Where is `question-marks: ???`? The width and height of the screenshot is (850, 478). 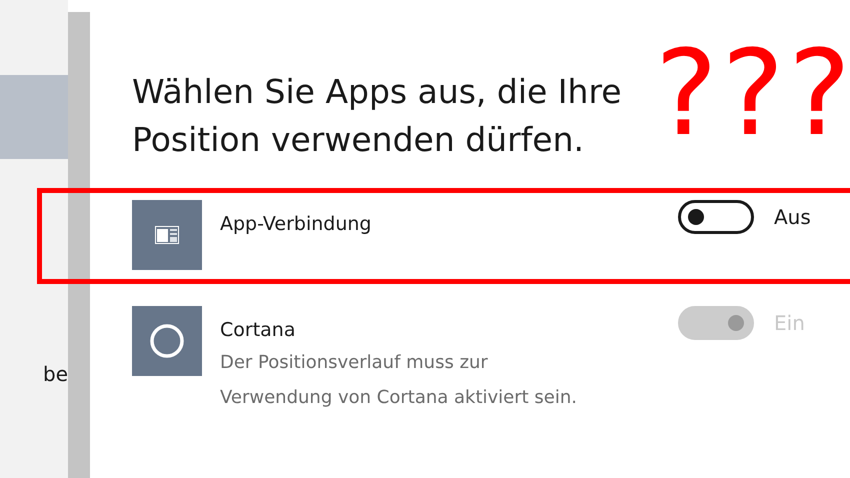
question-marks: ??? is located at coordinates (752, 93).